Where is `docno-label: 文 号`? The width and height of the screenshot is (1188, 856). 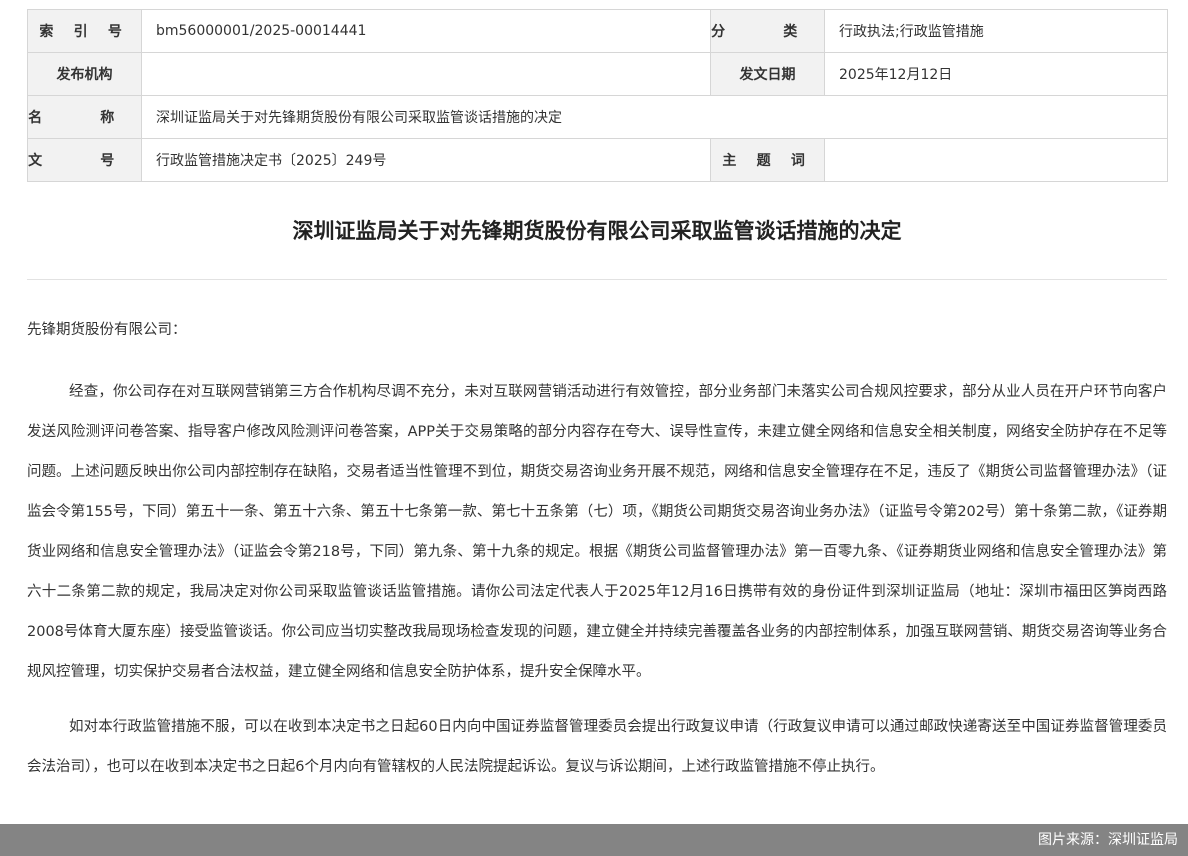 docno-label: 文 号 is located at coordinates (84, 160).